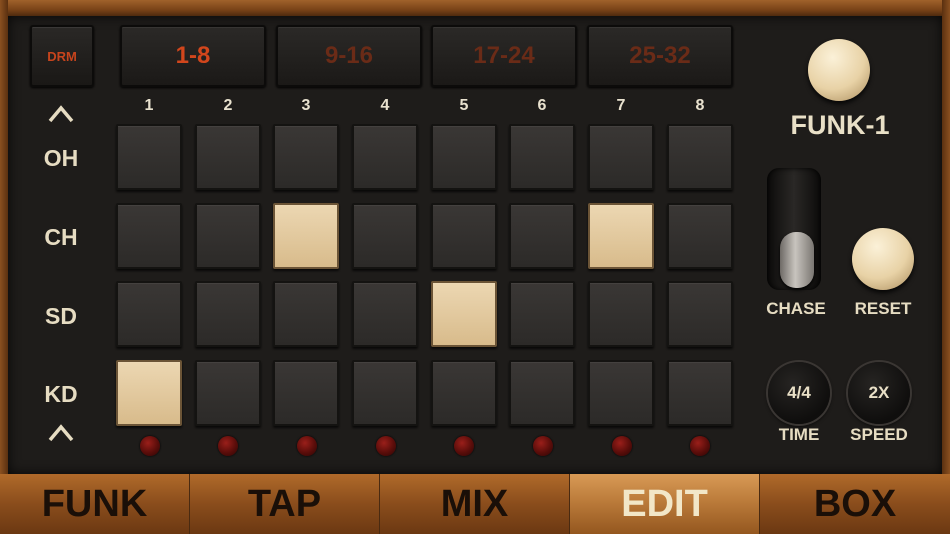  What do you see at coordinates (95, 504) in the screenshot?
I see `tab-funk: FUNK` at bounding box center [95, 504].